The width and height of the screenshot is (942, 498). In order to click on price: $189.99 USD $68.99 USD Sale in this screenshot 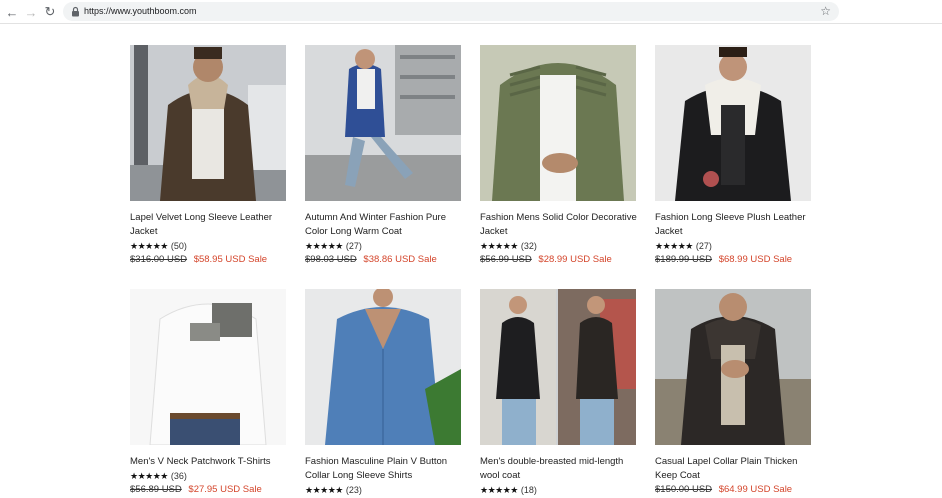, I will do `click(723, 260)`.